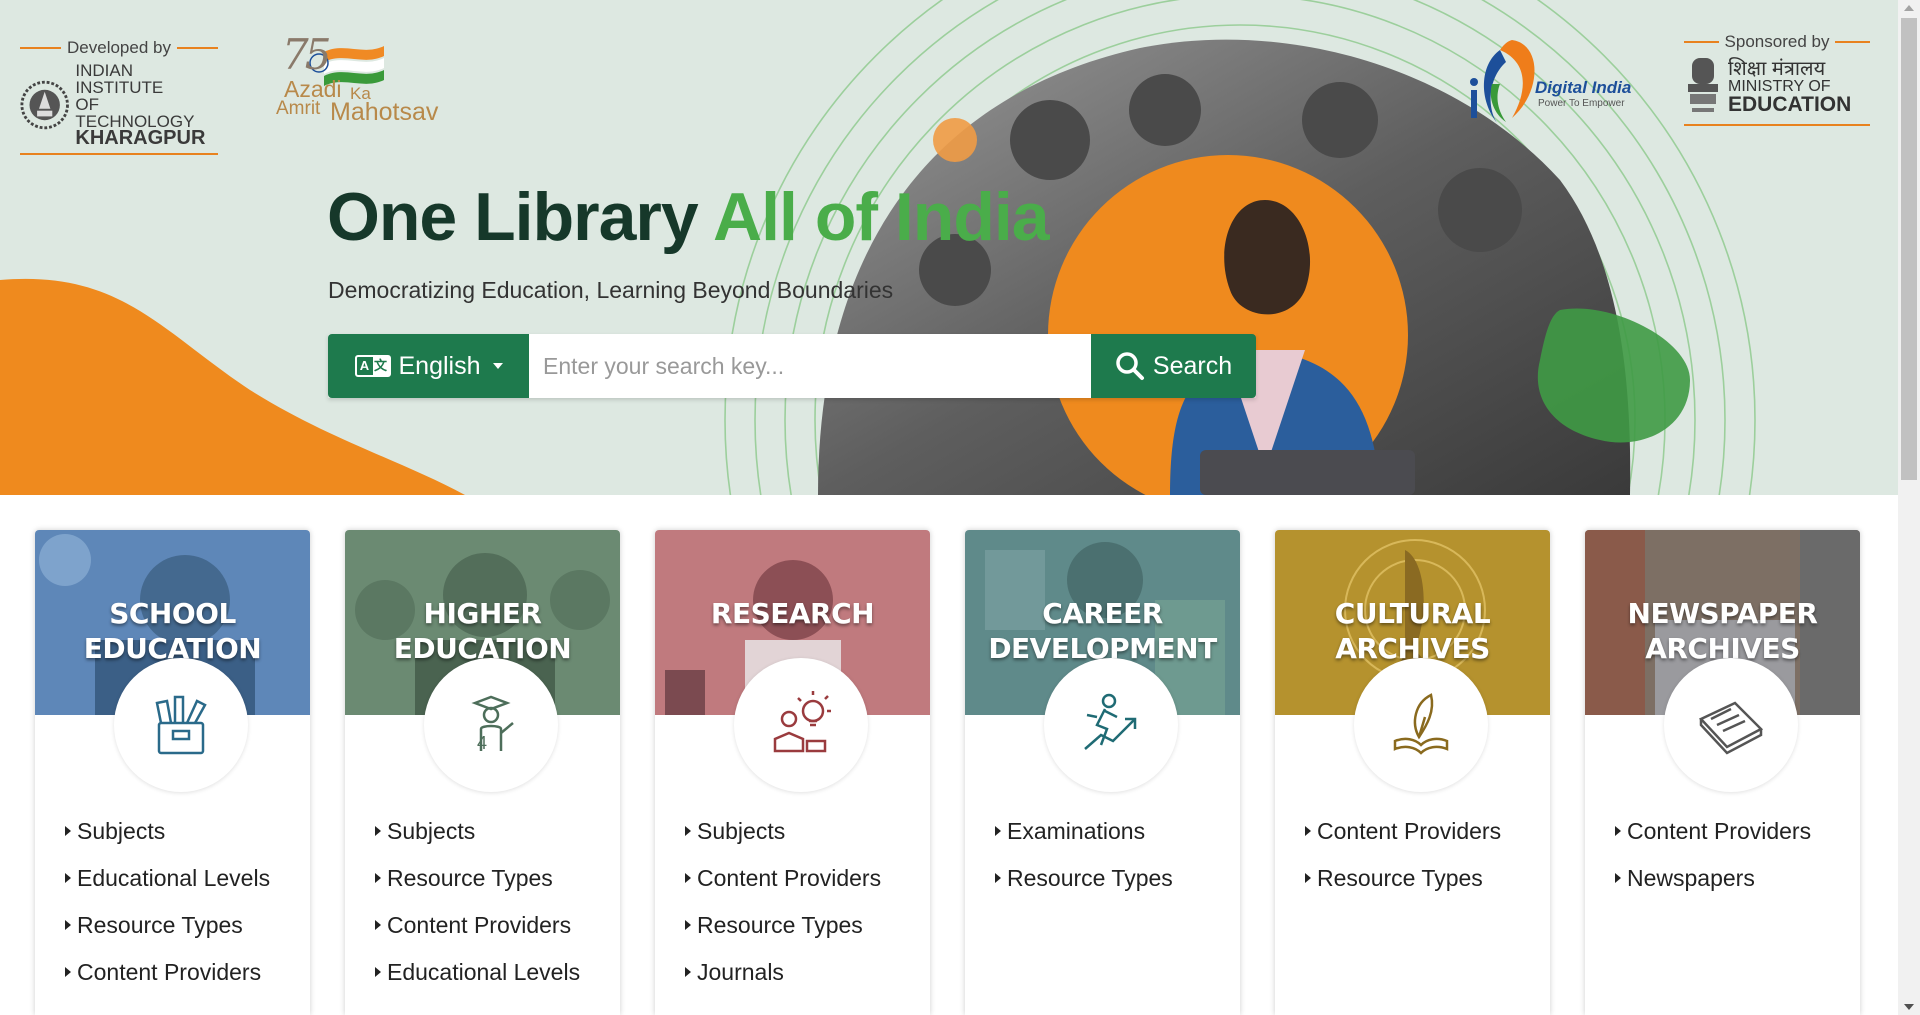 Image resolution: width=1920 pixels, height=1015 pixels. What do you see at coordinates (482, 743) in the screenshot?
I see `svg-text: 4` at bounding box center [482, 743].